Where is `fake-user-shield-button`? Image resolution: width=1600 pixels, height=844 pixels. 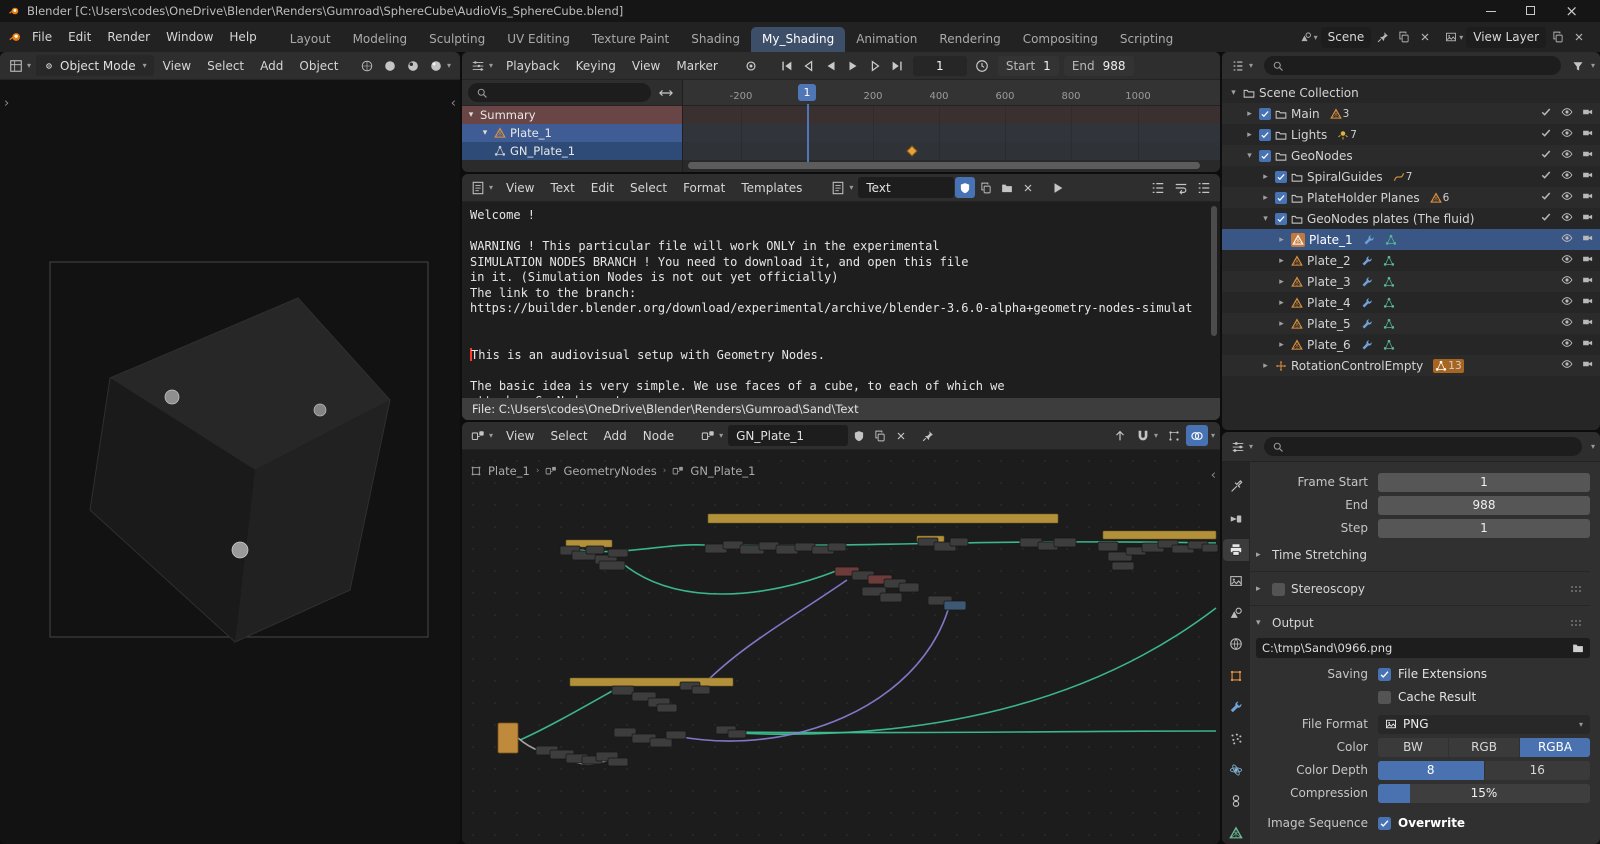
fake-user-shield-button is located at coordinates (965, 187).